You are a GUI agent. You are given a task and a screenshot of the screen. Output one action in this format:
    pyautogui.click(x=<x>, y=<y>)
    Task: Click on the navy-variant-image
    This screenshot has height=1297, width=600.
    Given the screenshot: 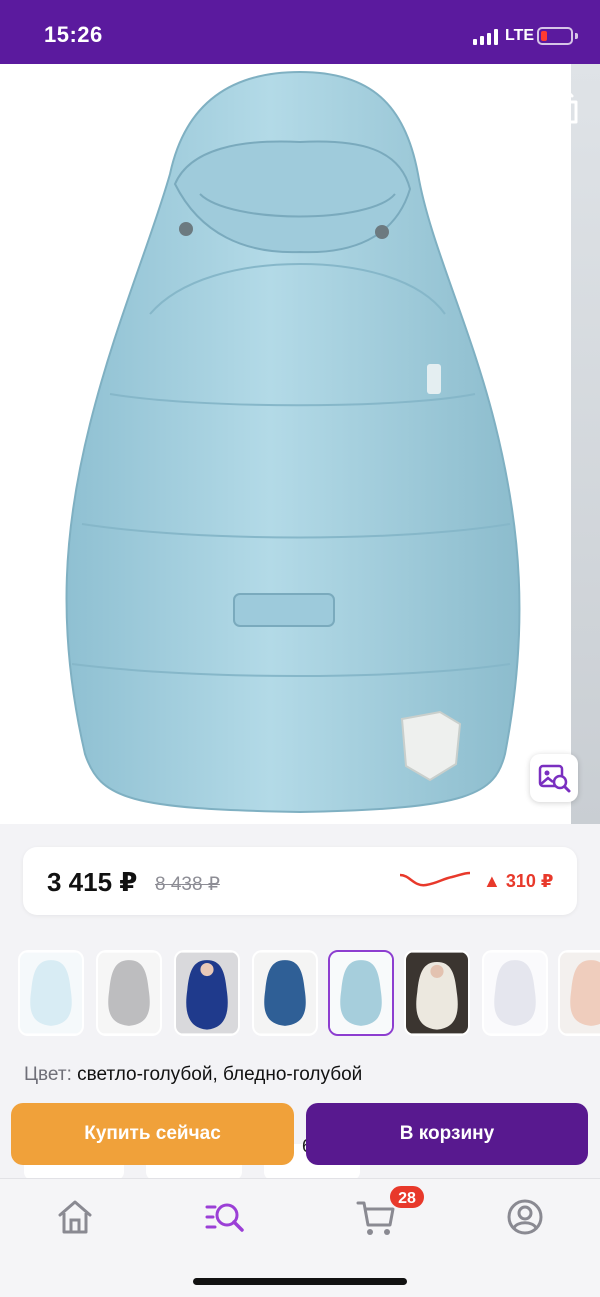 What is the action you would take?
    pyautogui.click(x=207, y=993)
    